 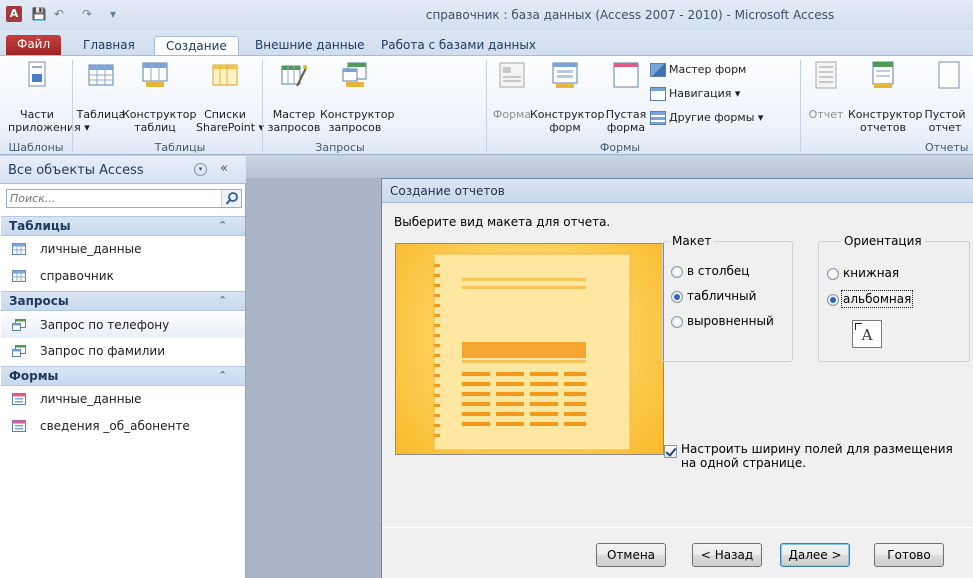 I want to click on nav-item-form-subscriber-info: сведения _об_абоненте, so click(x=123, y=426).